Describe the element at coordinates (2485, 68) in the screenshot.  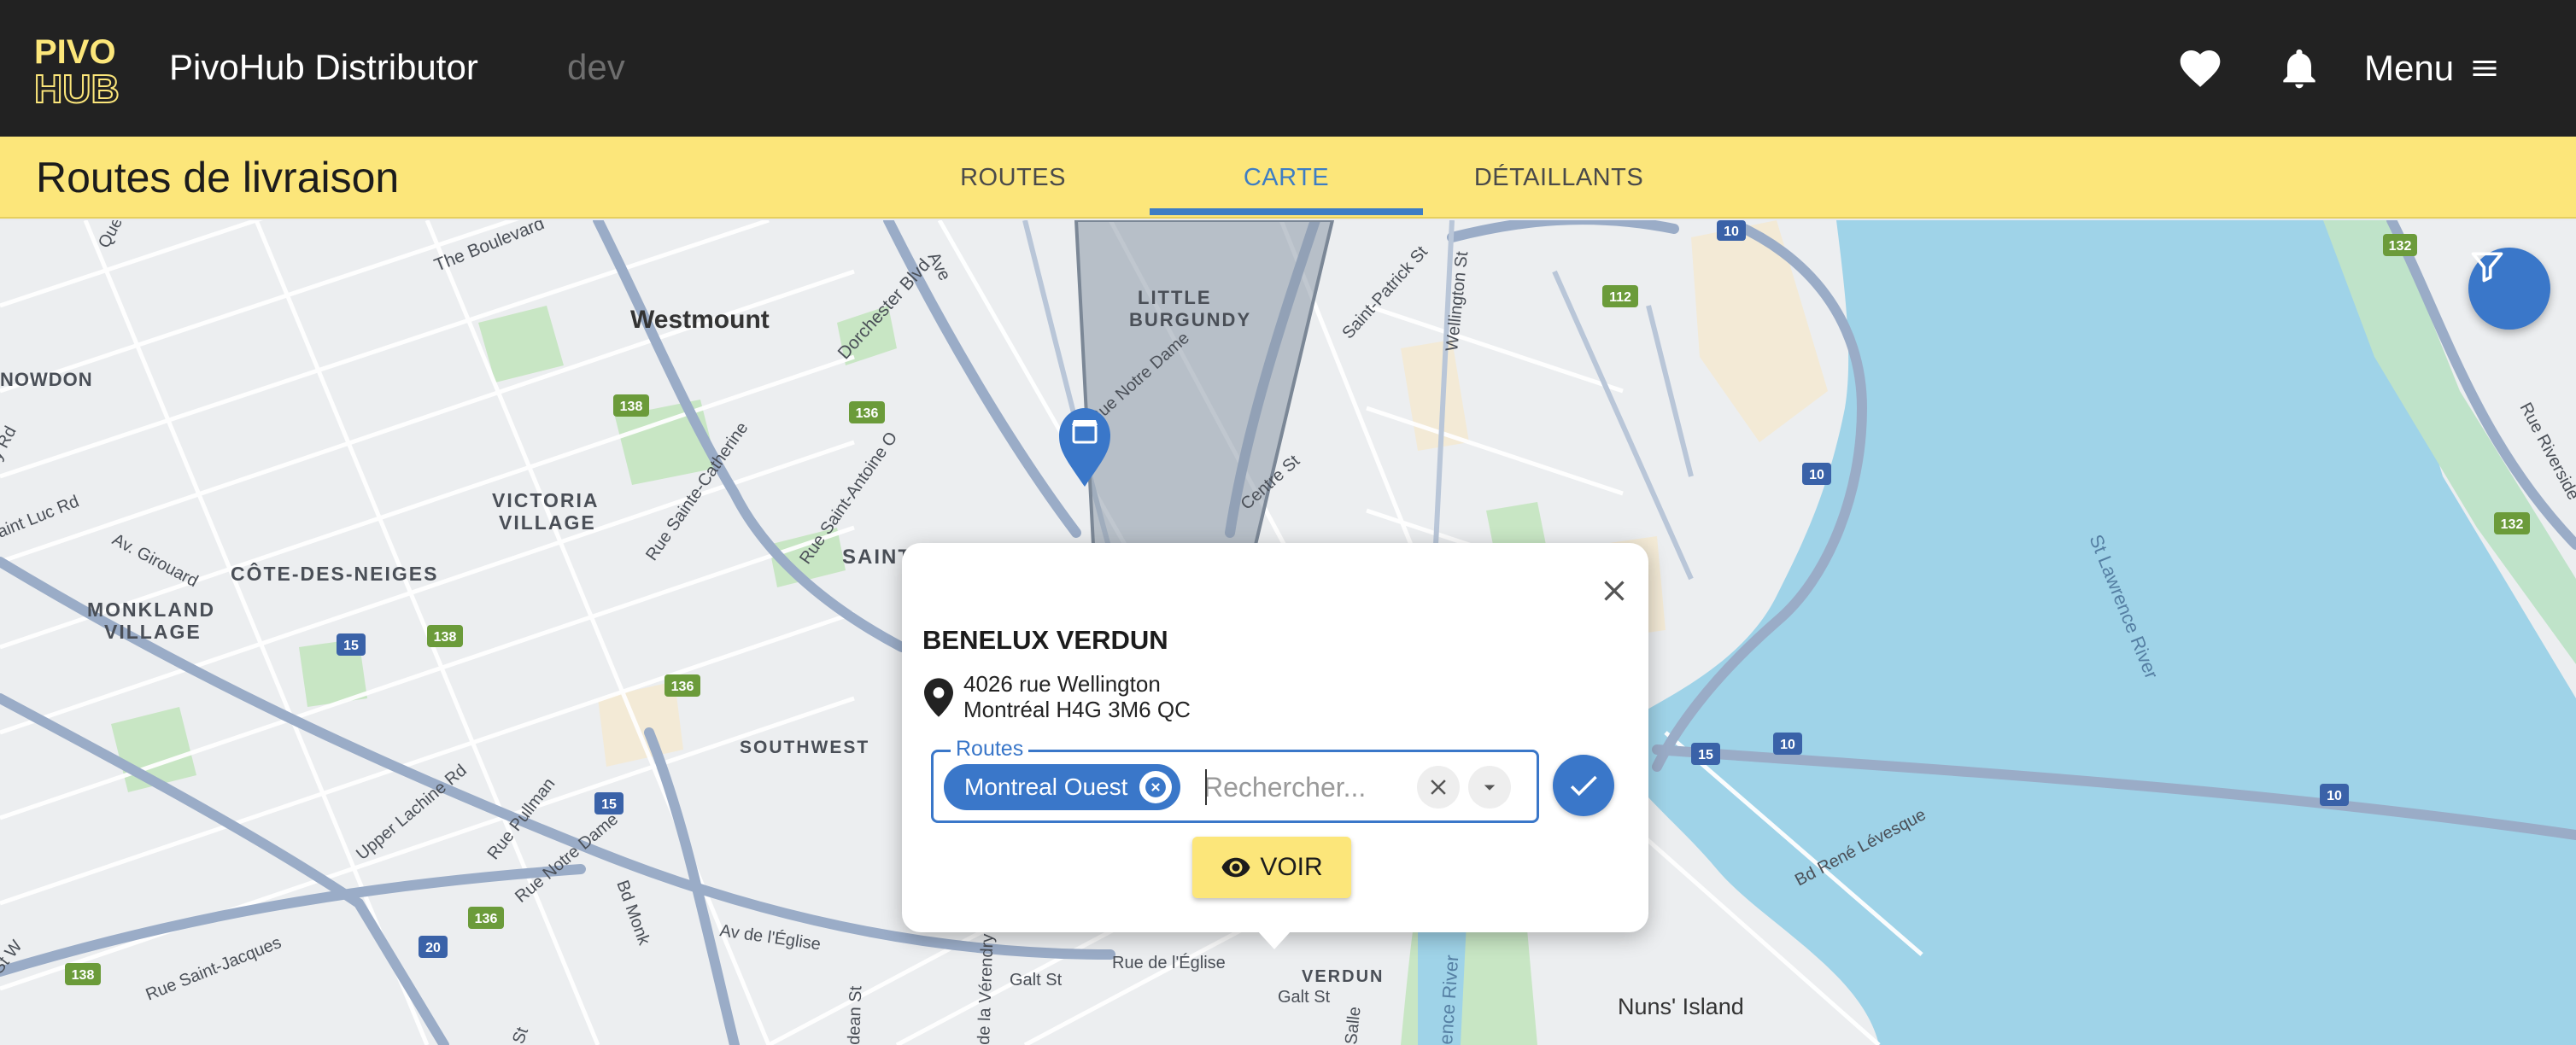
I see `hamburger-icon` at that location.